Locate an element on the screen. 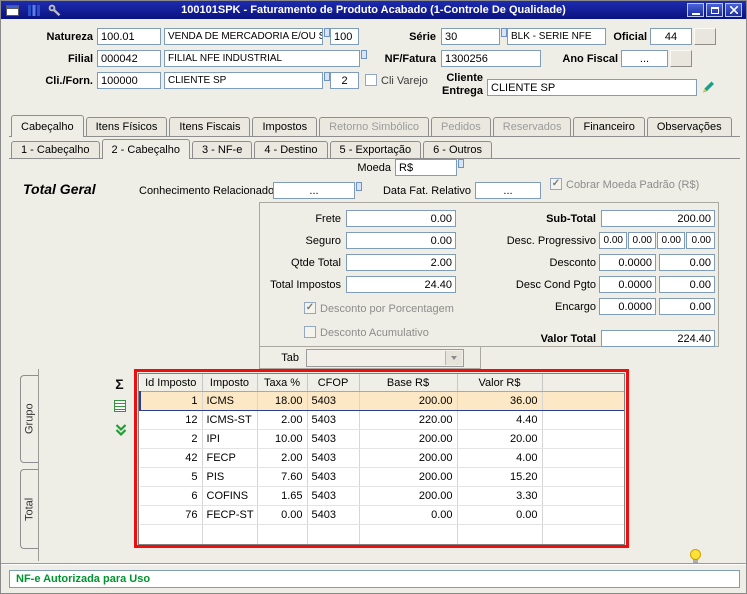  col-header-id-imposto: Id Imposto is located at coordinates (171, 383).